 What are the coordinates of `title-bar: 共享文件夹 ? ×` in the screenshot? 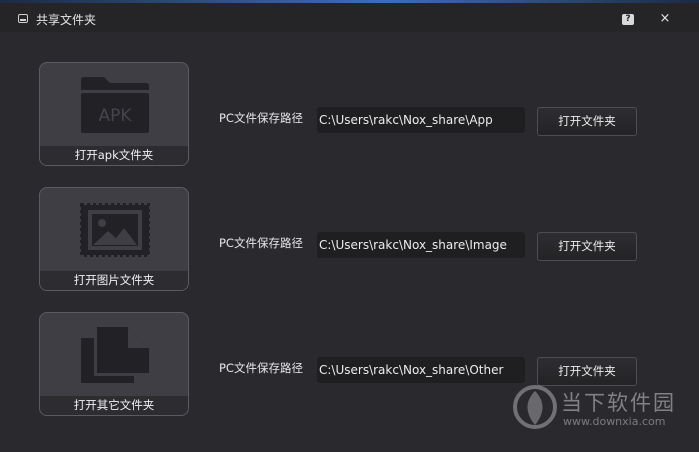 It's located at (349, 17).